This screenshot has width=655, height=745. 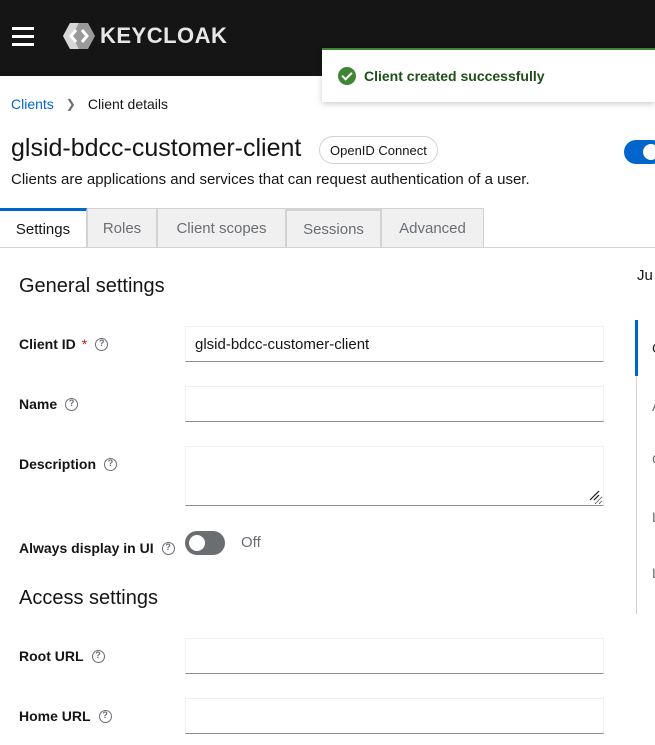 What do you see at coordinates (645, 275) in the screenshot?
I see `jump-links-title: Ju` at bounding box center [645, 275].